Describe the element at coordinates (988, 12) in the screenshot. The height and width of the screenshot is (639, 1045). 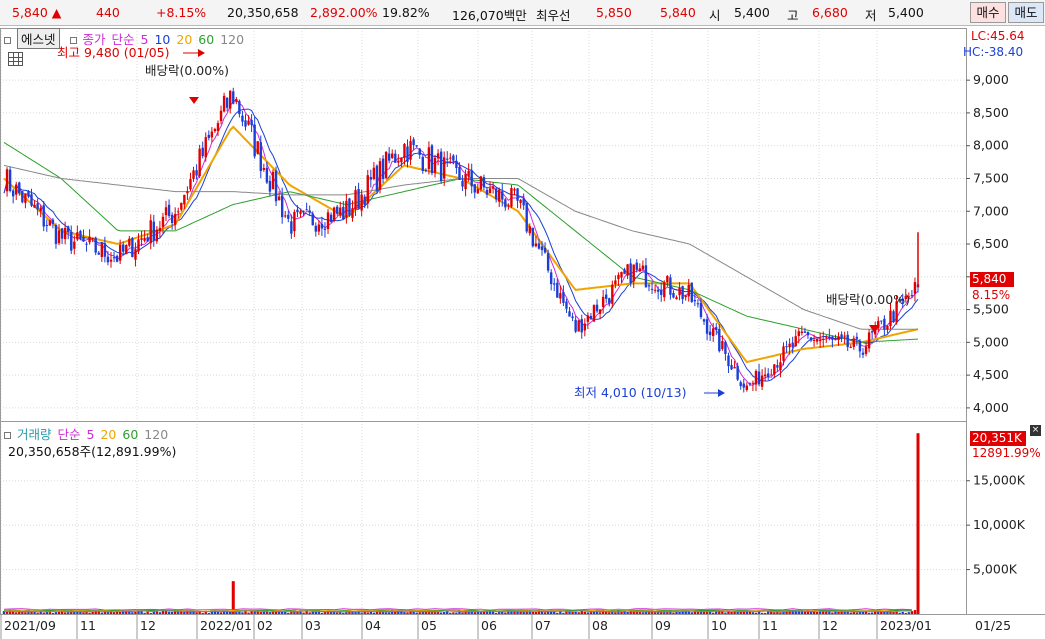
I see `buy-button: 매수` at that location.